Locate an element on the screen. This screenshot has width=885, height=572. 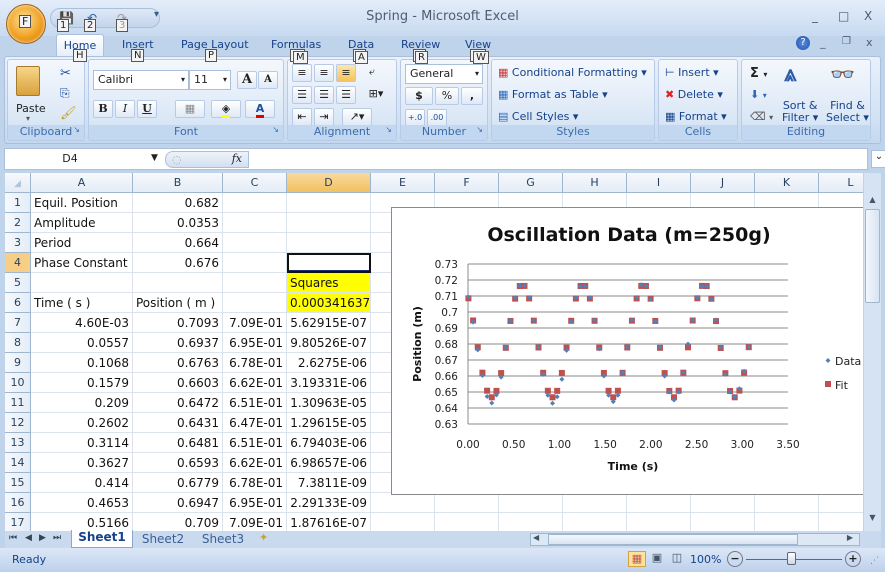
cell-d13: 6.79403E-06 is located at coordinates (329, 443).